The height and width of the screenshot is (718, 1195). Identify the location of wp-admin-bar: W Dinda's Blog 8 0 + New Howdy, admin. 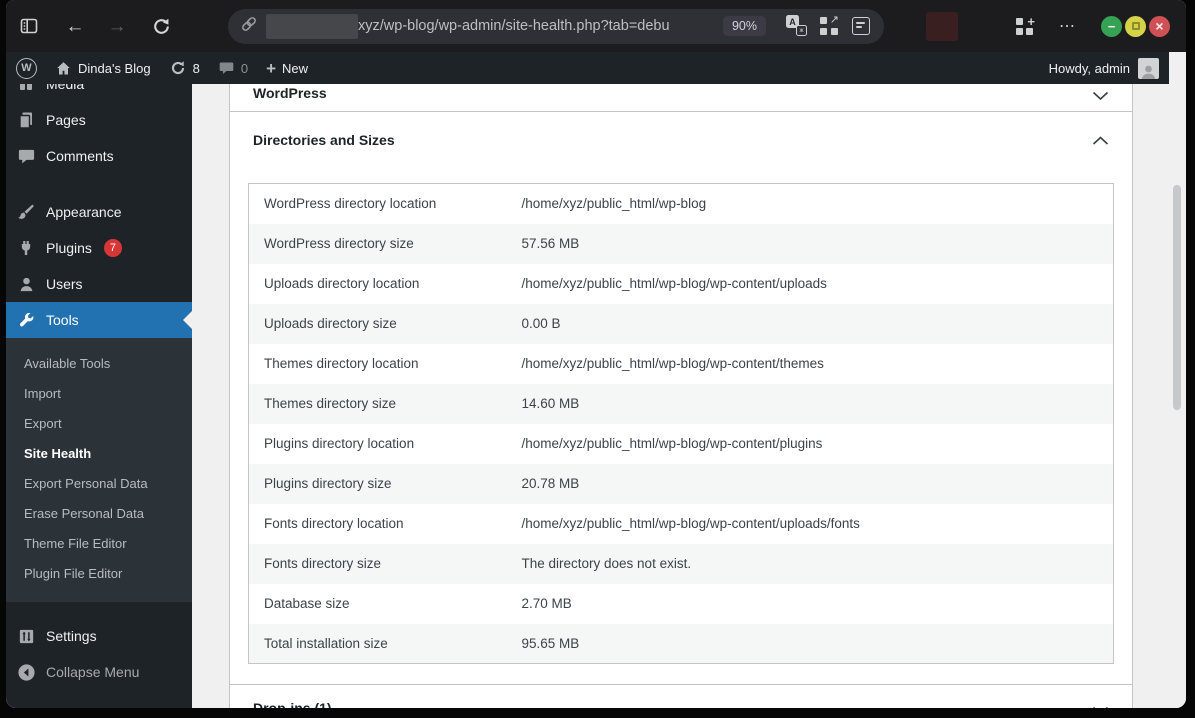
(587, 68).